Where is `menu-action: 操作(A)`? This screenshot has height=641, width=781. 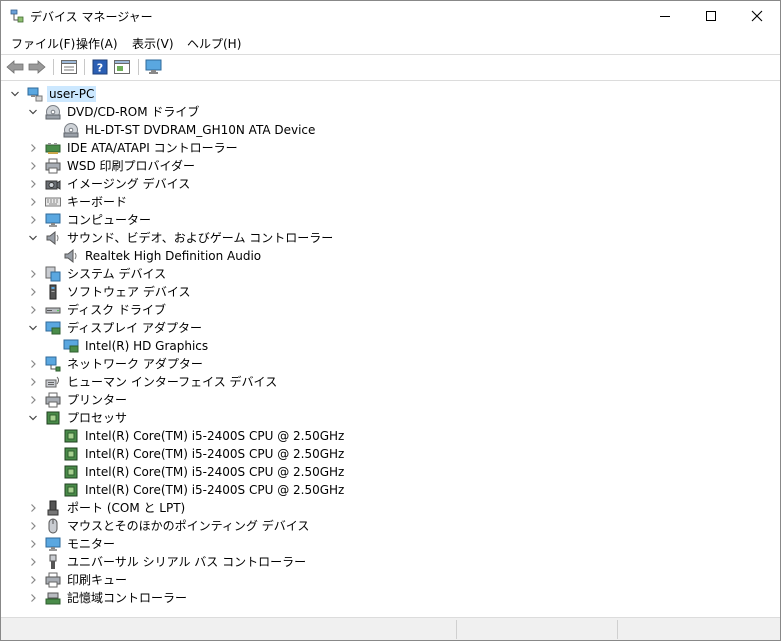
menu-action: 操作(A) is located at coordinates (97, 43).